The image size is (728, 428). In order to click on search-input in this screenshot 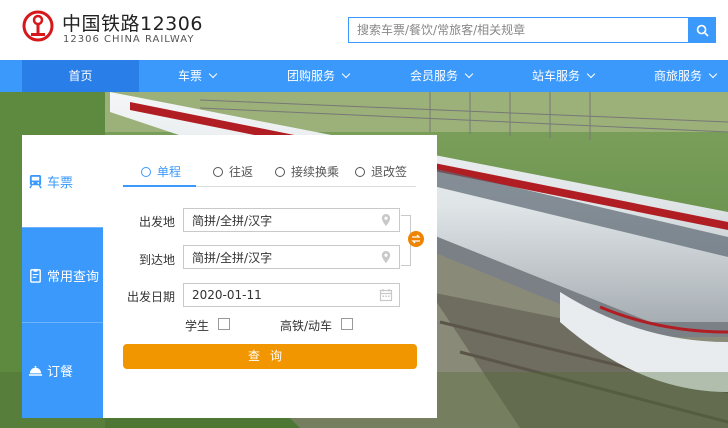, I will do `click(522, 30)`.